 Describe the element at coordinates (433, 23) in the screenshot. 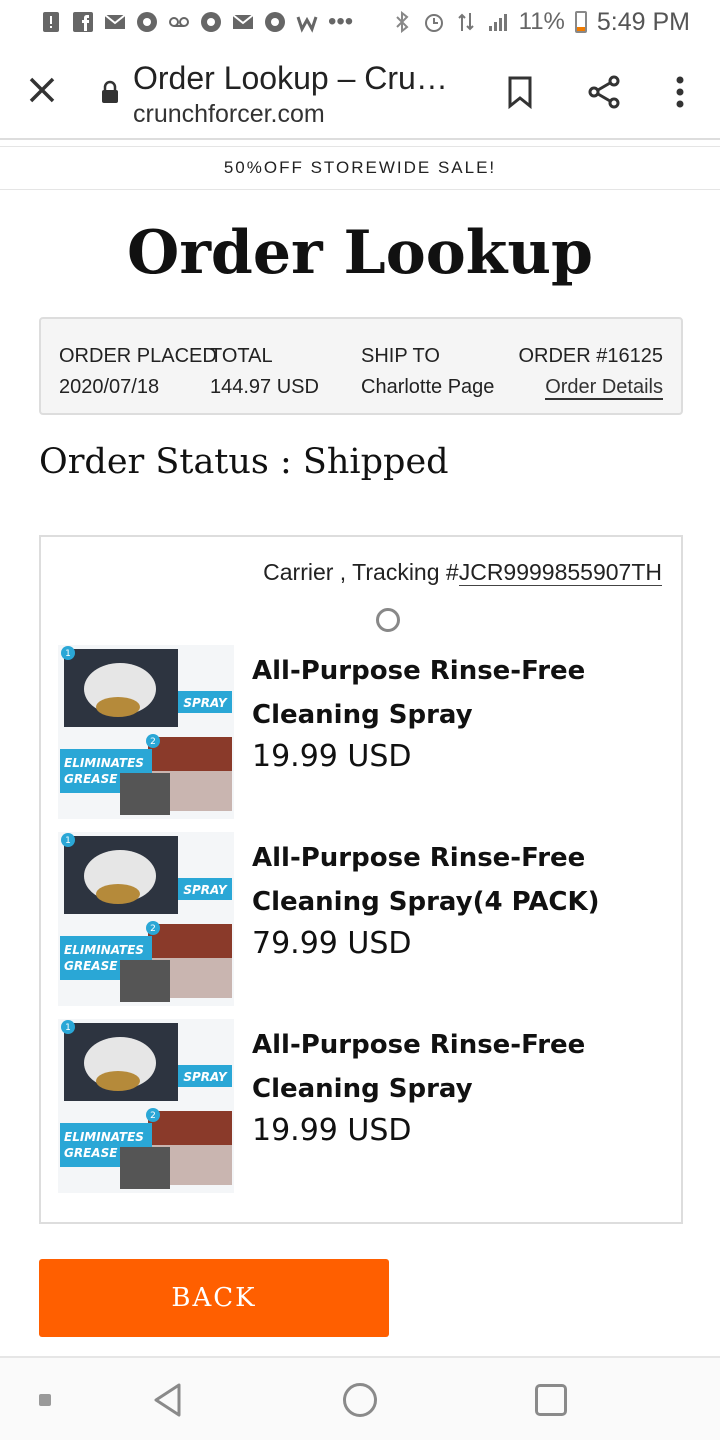

I see `alarm-icon` at that location.